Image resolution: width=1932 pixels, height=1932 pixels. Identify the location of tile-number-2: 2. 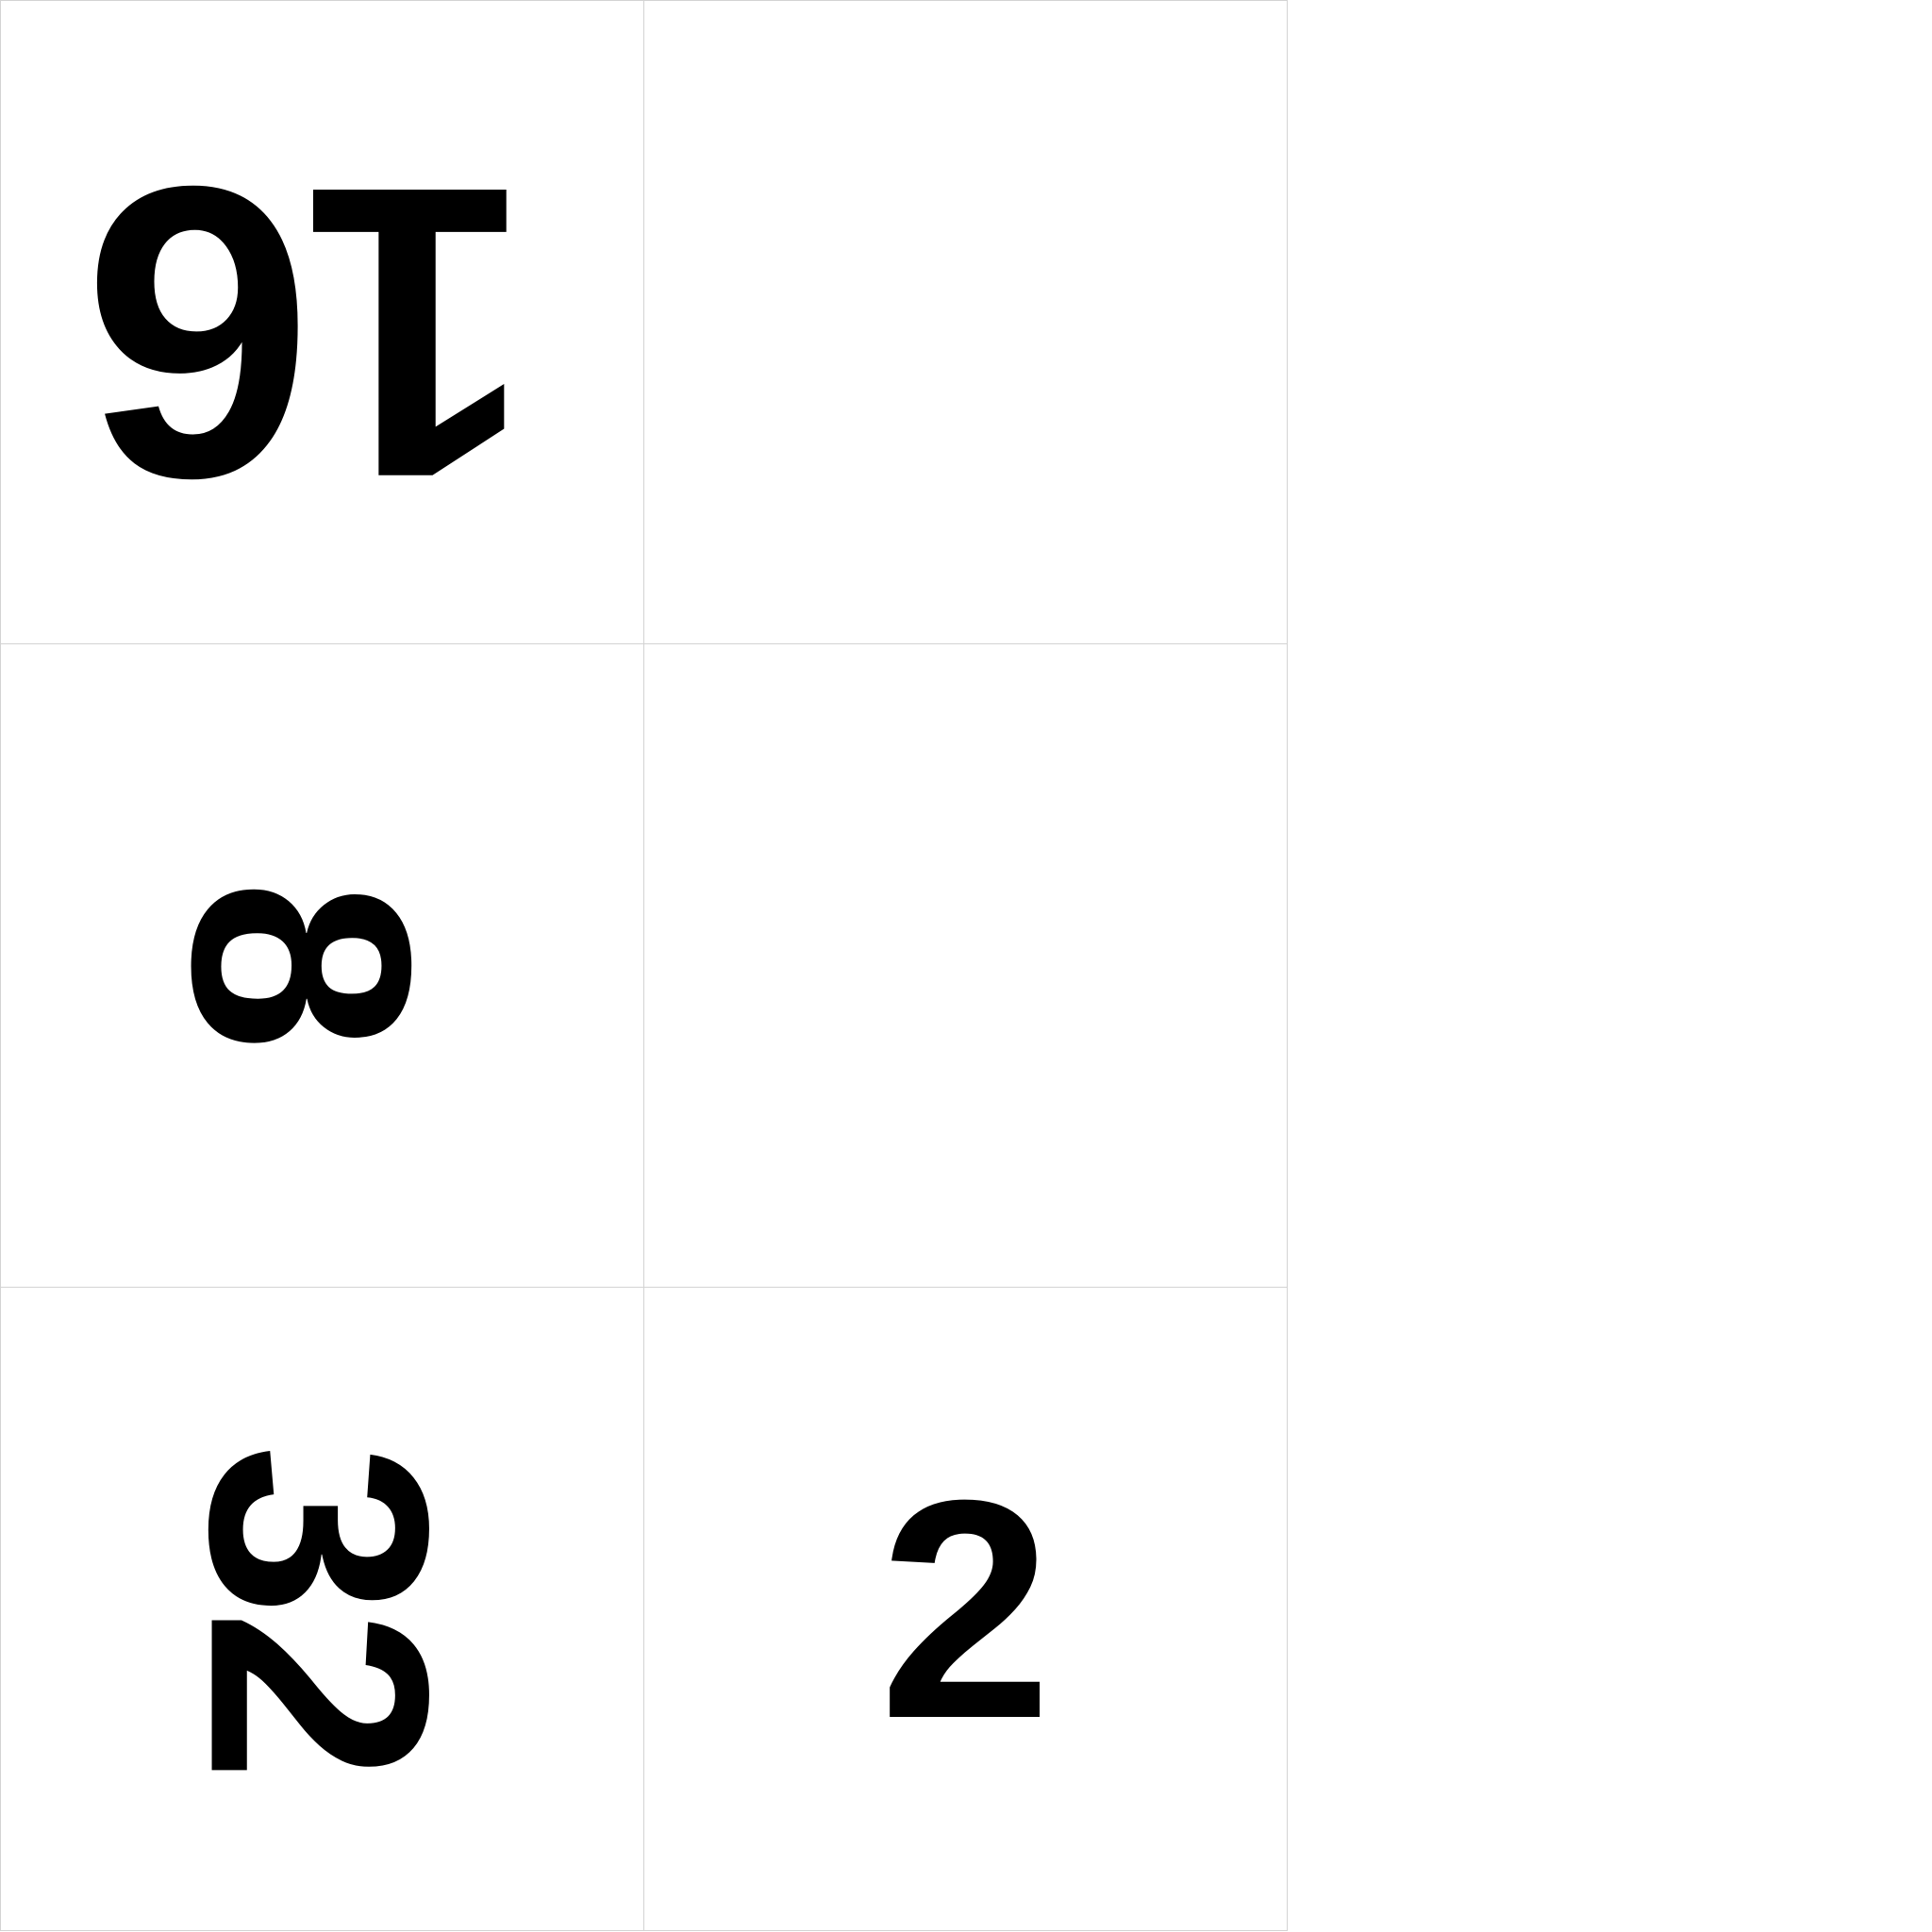
(965, 1609).